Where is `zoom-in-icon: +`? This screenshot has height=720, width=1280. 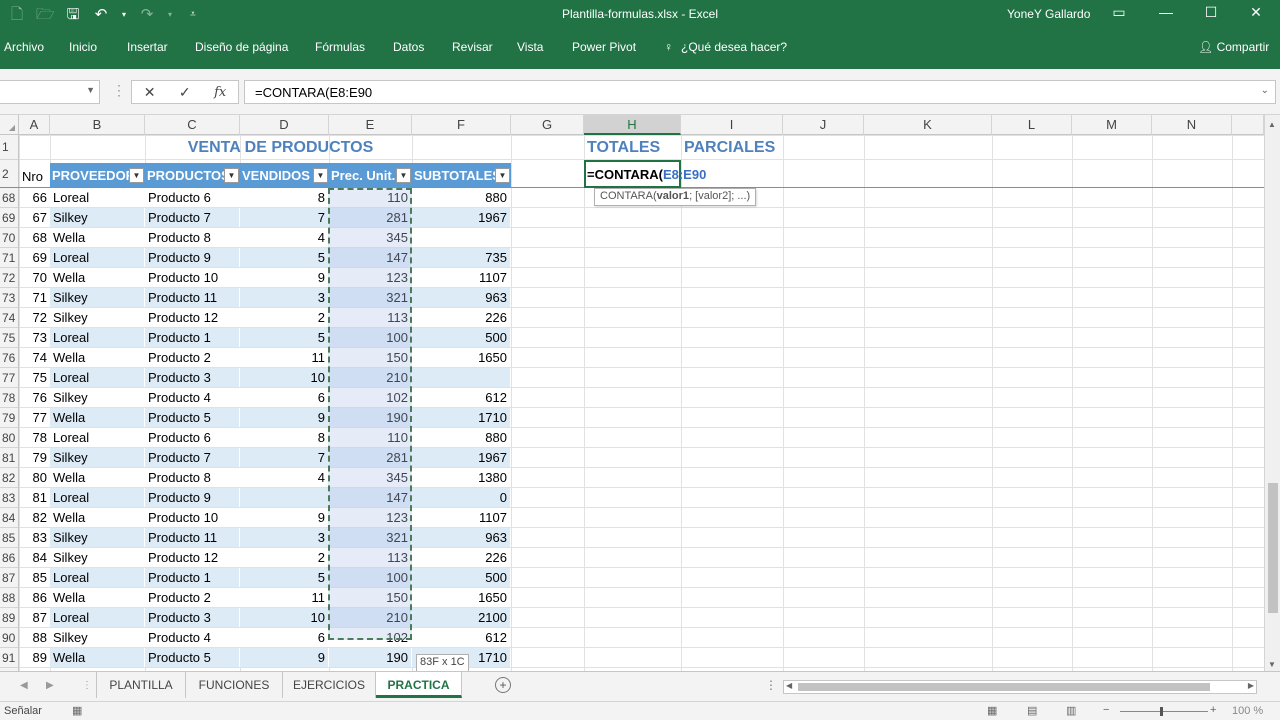
zoom-in-icon: + is located at coordinates (1213, 710).